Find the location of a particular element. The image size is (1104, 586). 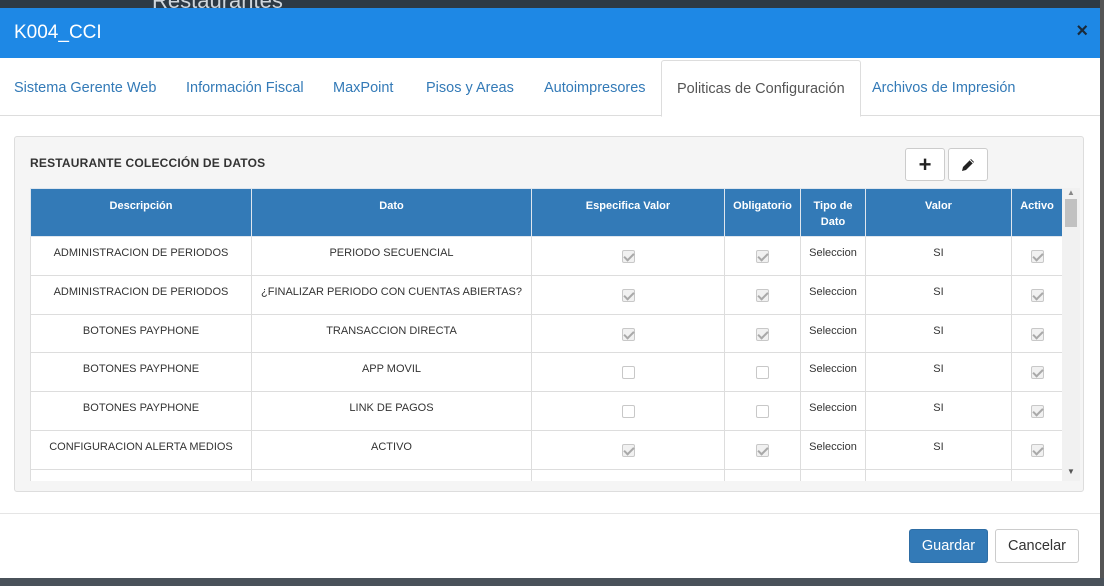

scroll-thumb is located at coordinates (1071, 213).